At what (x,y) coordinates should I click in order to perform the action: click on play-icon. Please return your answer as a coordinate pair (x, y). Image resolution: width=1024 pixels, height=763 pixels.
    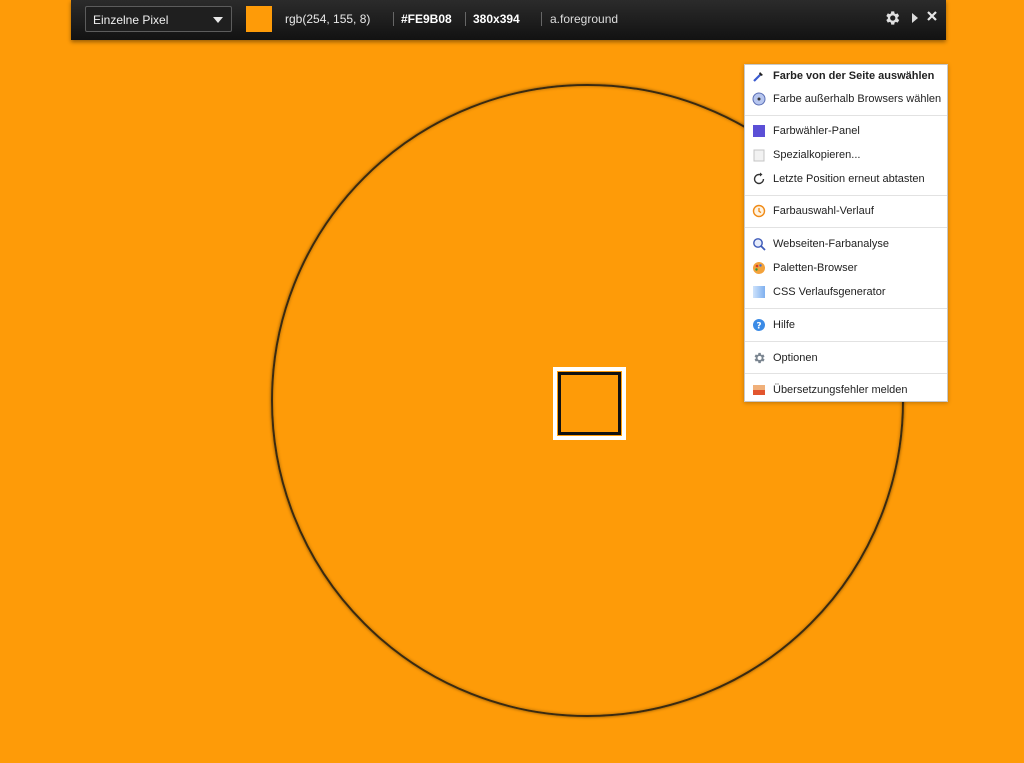
    Looking at the image, I should click on (915, 18).